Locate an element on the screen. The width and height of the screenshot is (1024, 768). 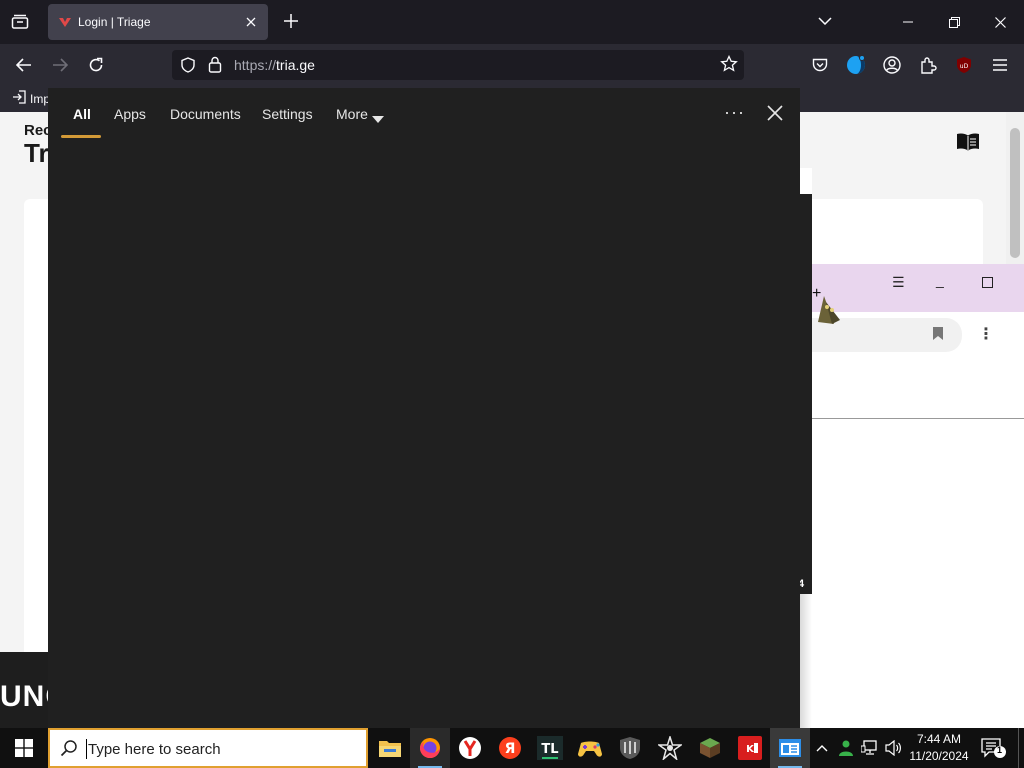
svg-text: TL is located at coordinates (549, 749).